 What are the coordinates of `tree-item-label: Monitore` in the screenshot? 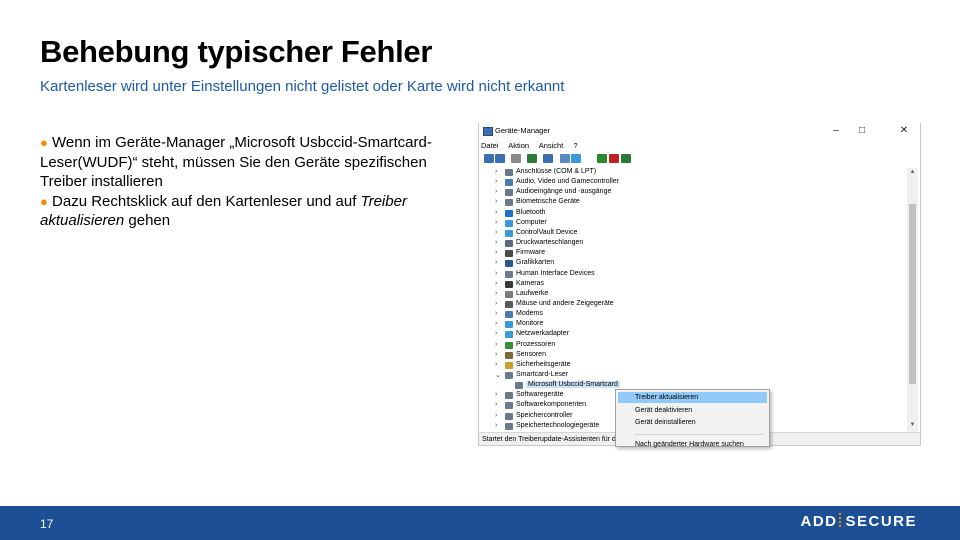 It's located at (530, 324).